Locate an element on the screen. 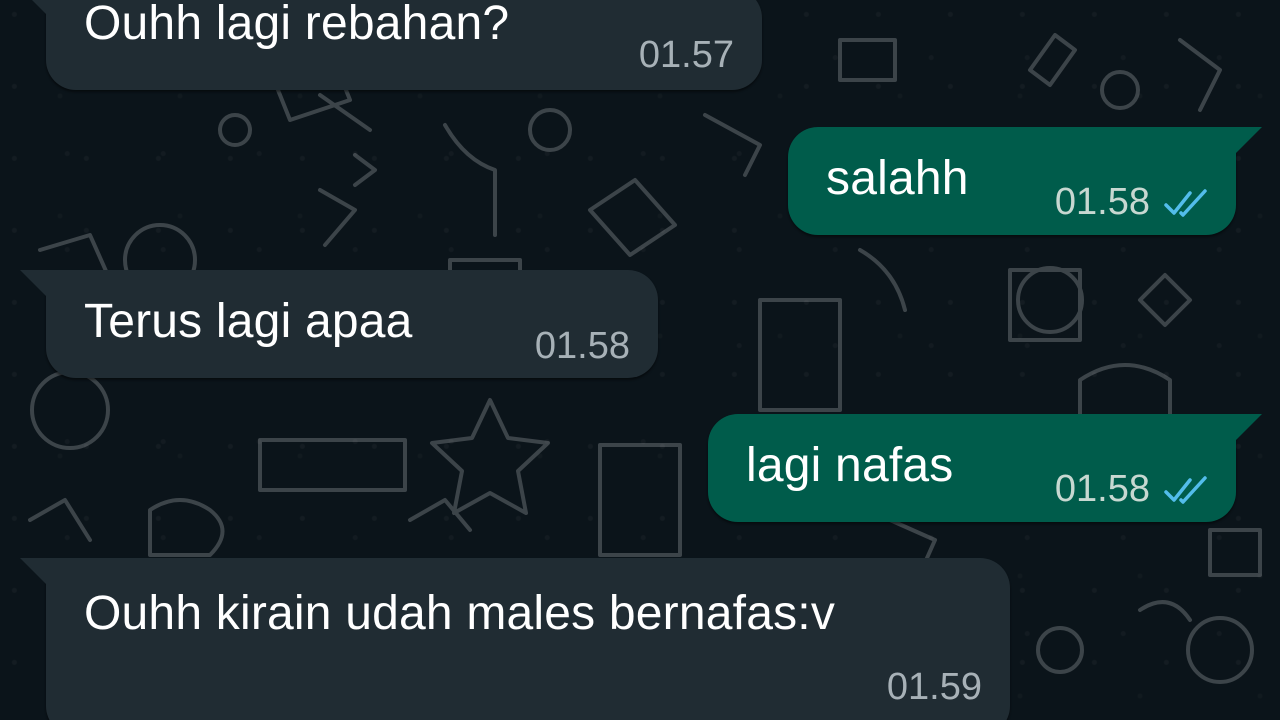 The width and height of the screenshot is (1280, 720). message-timestamp: 01.59 is located at coordinates (934, 687).